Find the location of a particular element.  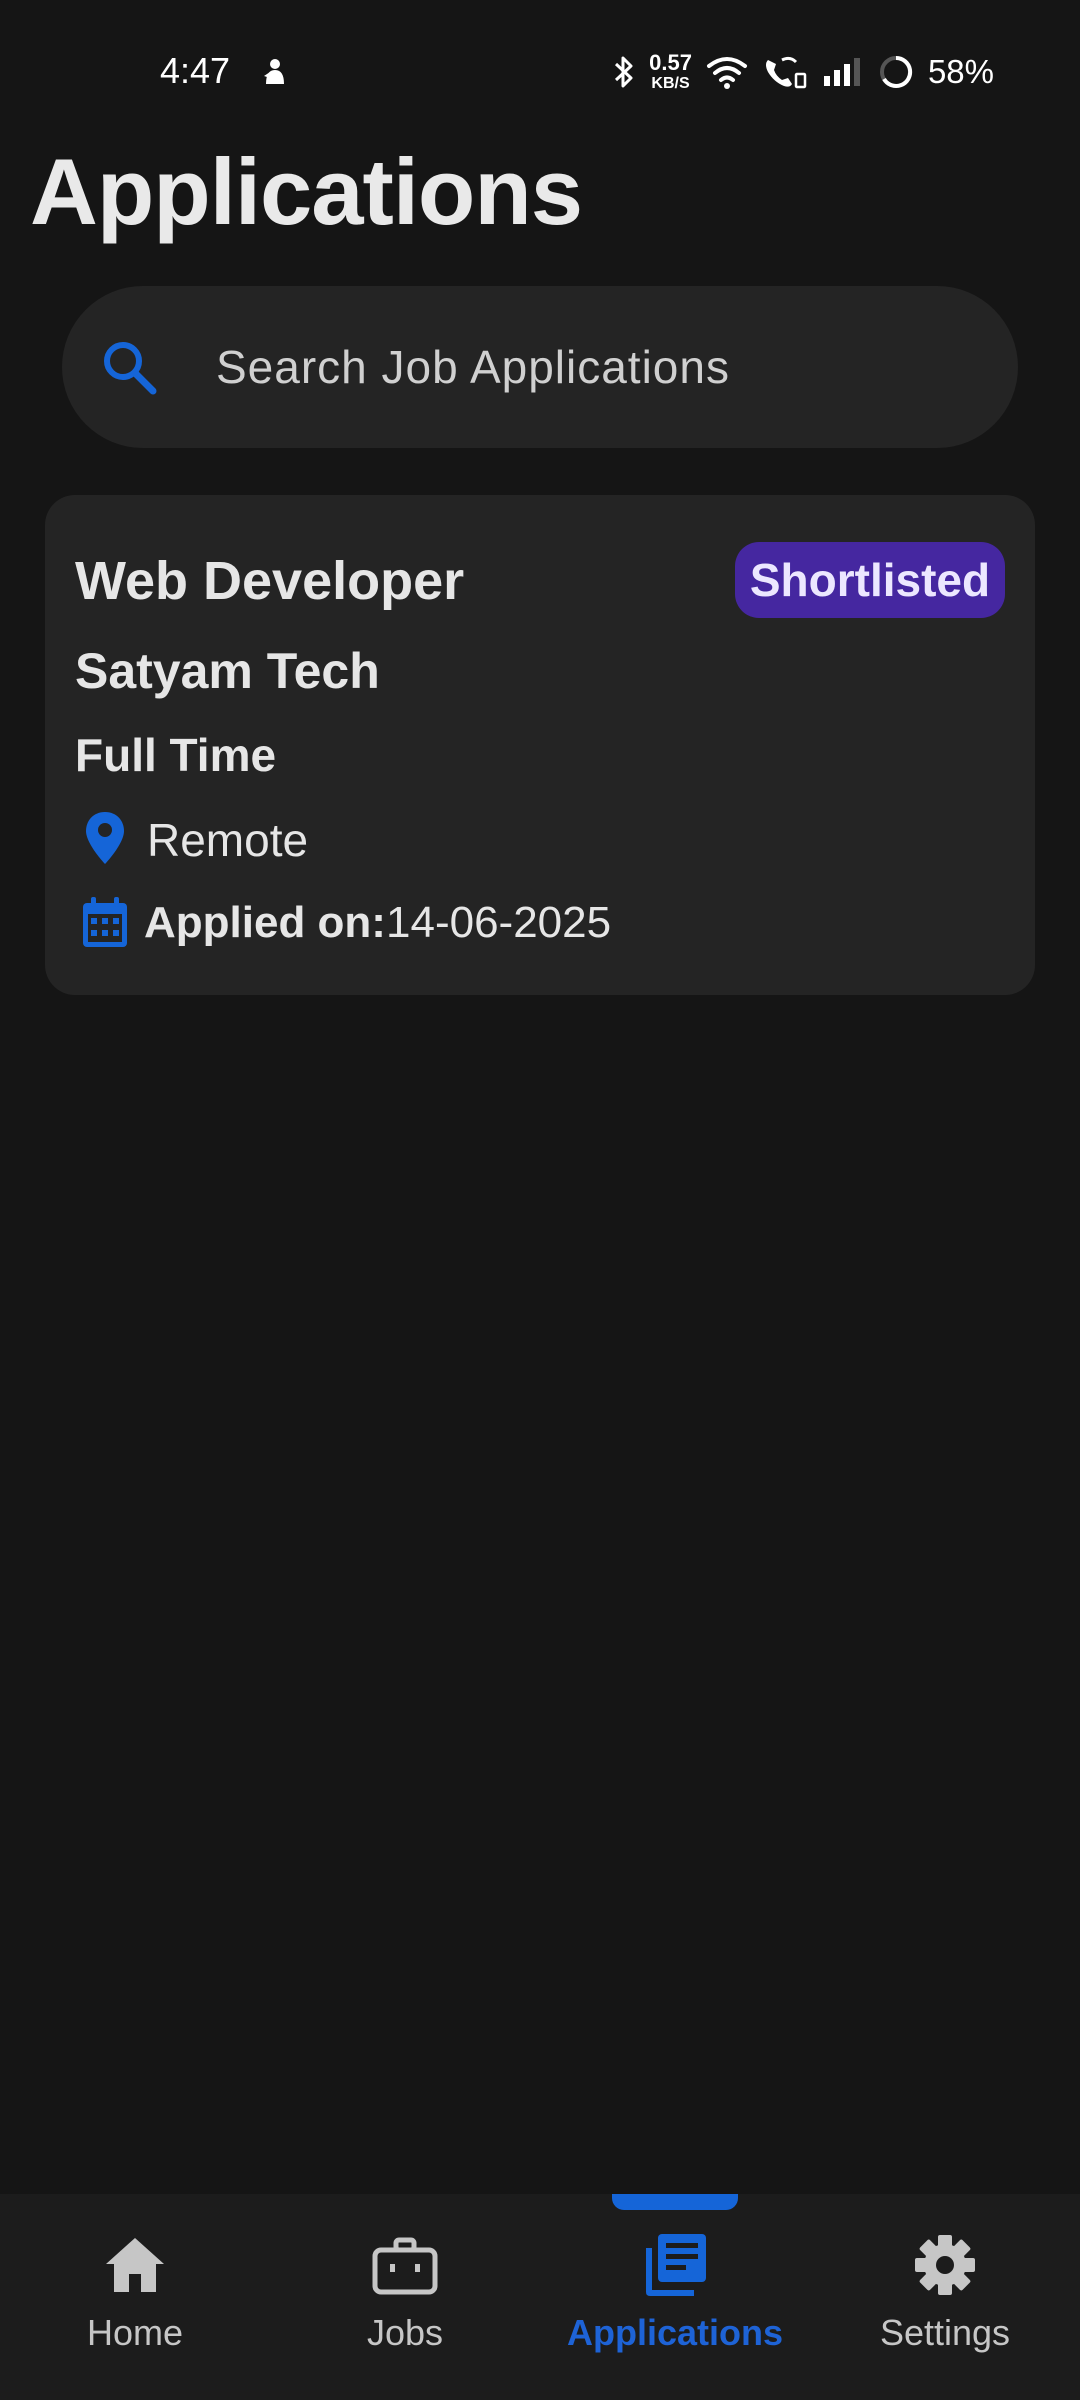

calendar-icon is located at coordinates (105, 922).